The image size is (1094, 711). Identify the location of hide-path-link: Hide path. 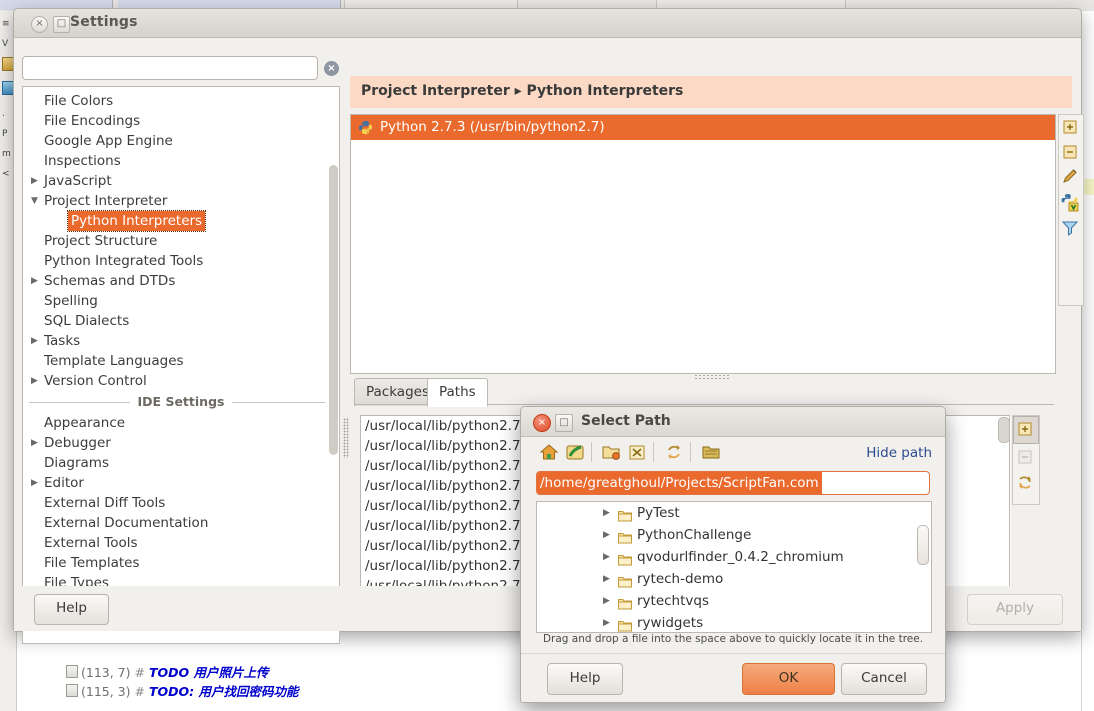
(899, 453).